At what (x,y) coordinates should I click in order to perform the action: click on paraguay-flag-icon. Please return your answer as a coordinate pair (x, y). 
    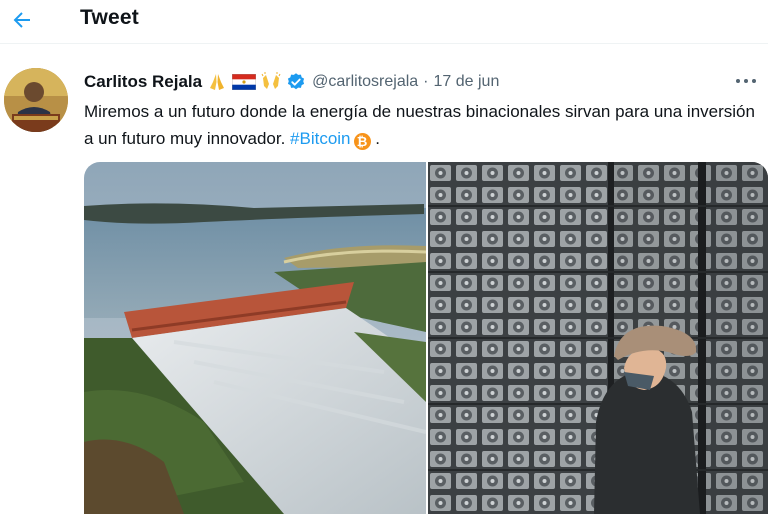
    Looking at the image, I should click on (244, 82).